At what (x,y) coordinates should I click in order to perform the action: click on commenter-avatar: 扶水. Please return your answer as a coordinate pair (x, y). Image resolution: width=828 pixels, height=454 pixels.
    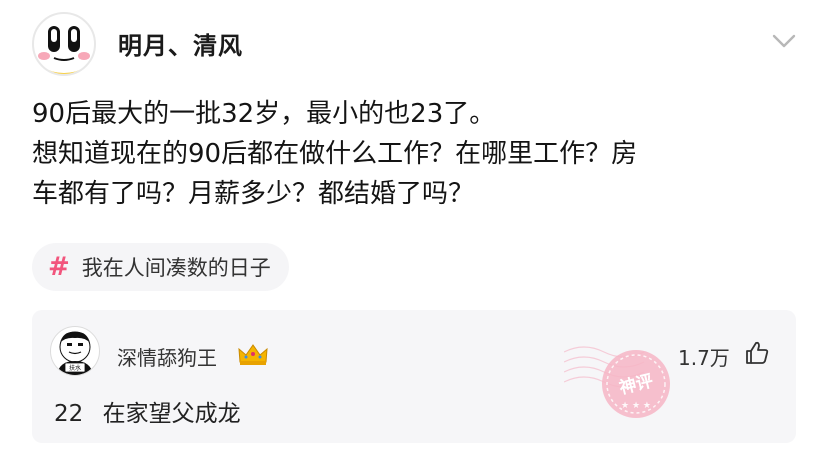
    Looking at the image, I should click on (75, 351).